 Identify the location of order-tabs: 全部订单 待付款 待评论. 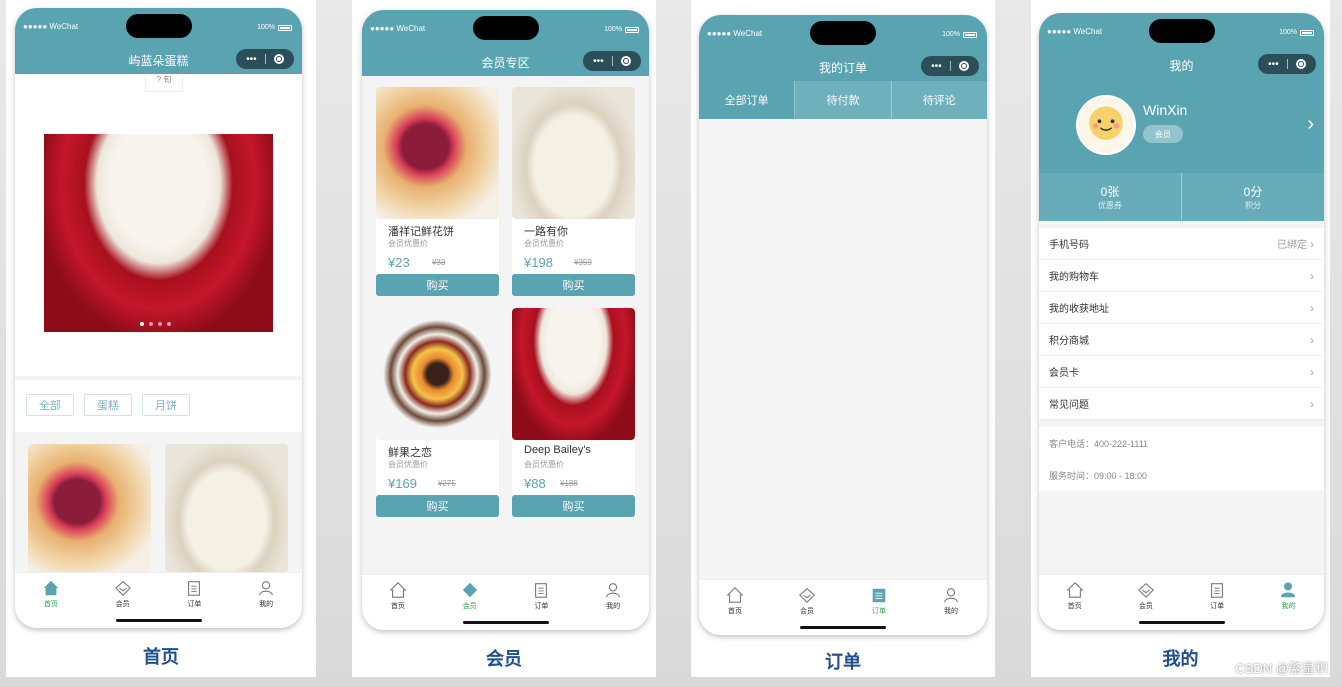
(843, 100).